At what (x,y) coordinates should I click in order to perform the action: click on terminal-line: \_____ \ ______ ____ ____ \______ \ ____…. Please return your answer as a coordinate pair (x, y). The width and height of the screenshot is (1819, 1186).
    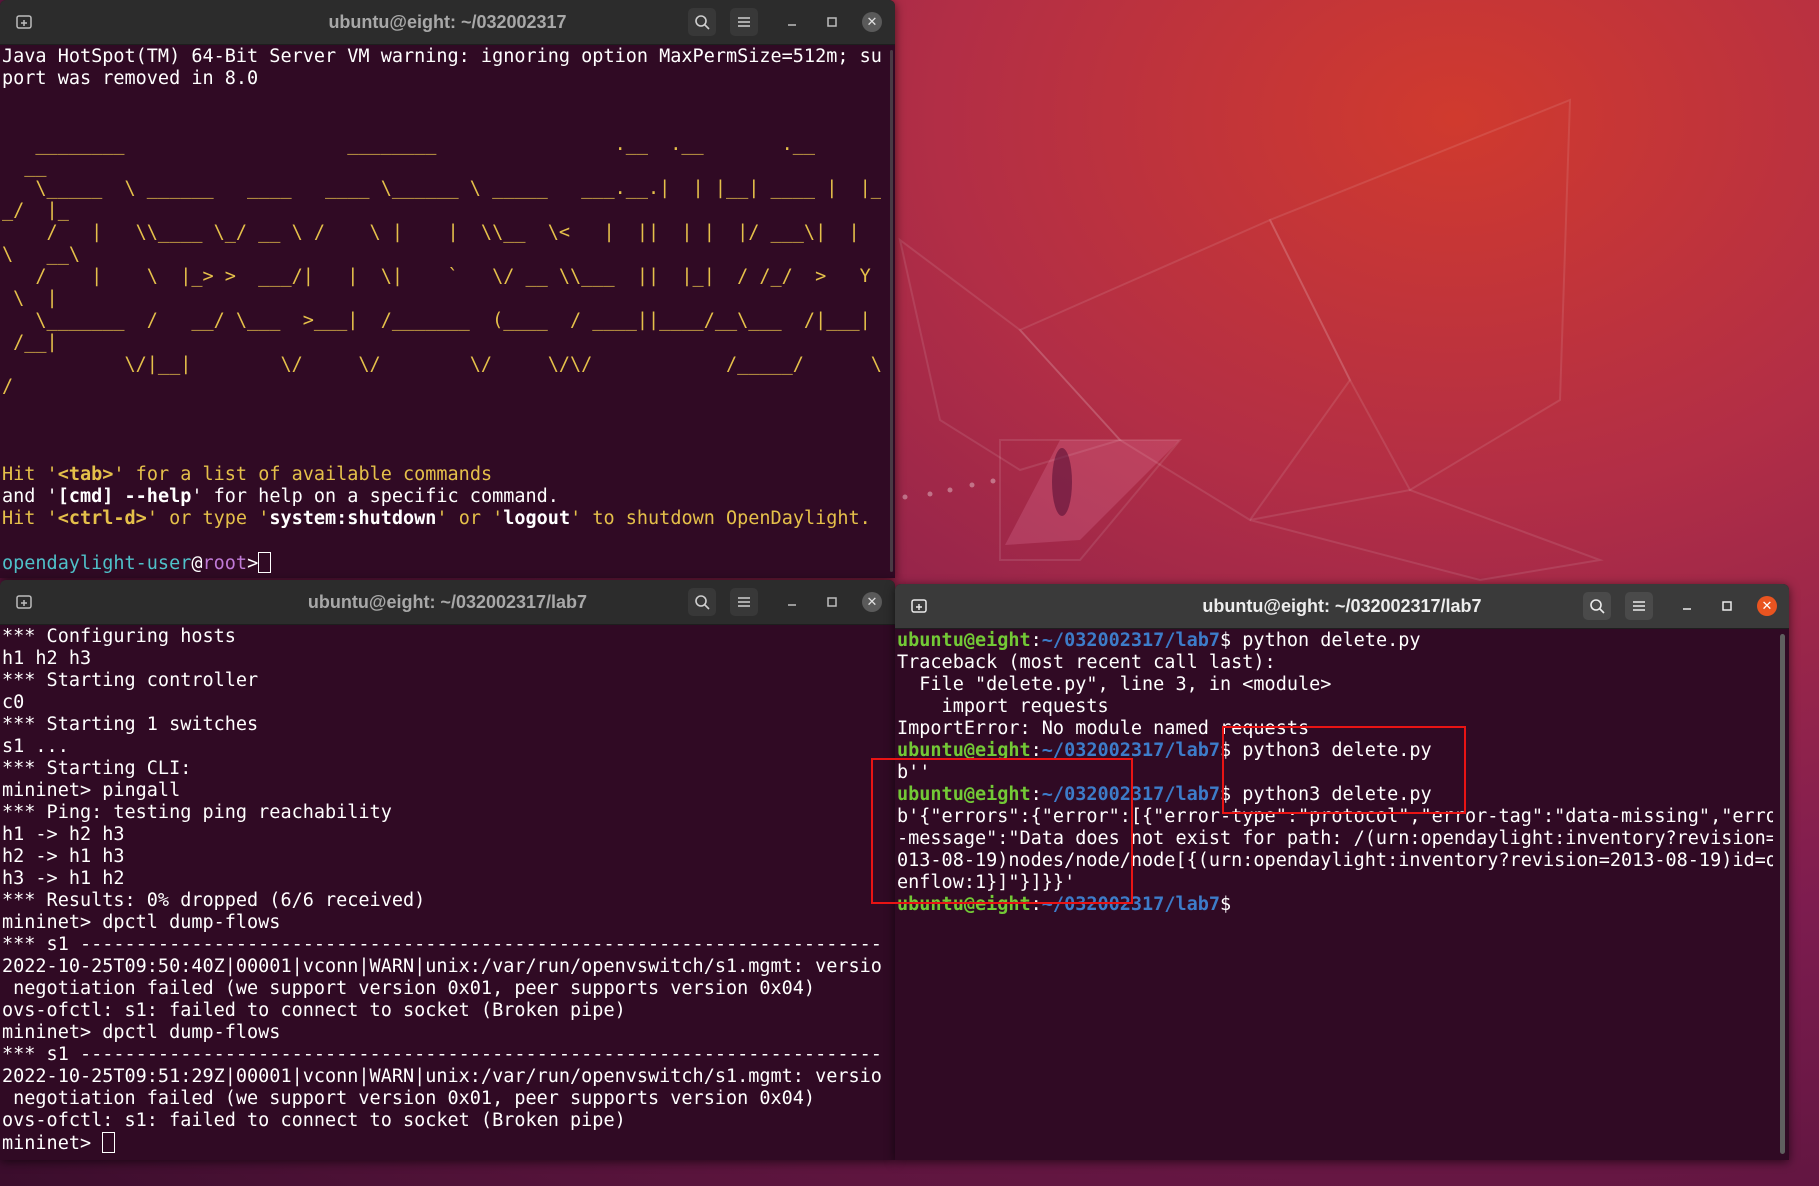
    Looking at the image, I should click on (441, 189).